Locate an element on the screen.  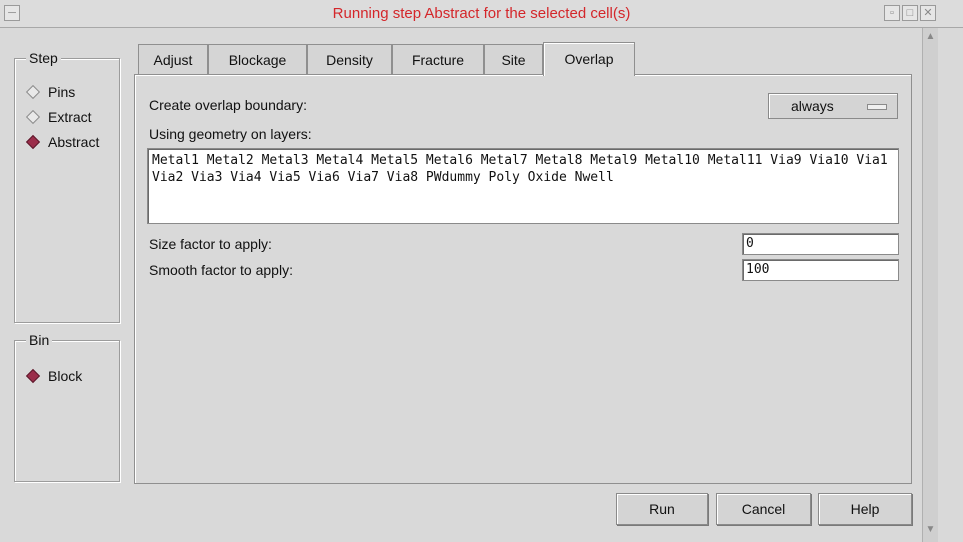
bin-group is located at coordinates (67, 411).